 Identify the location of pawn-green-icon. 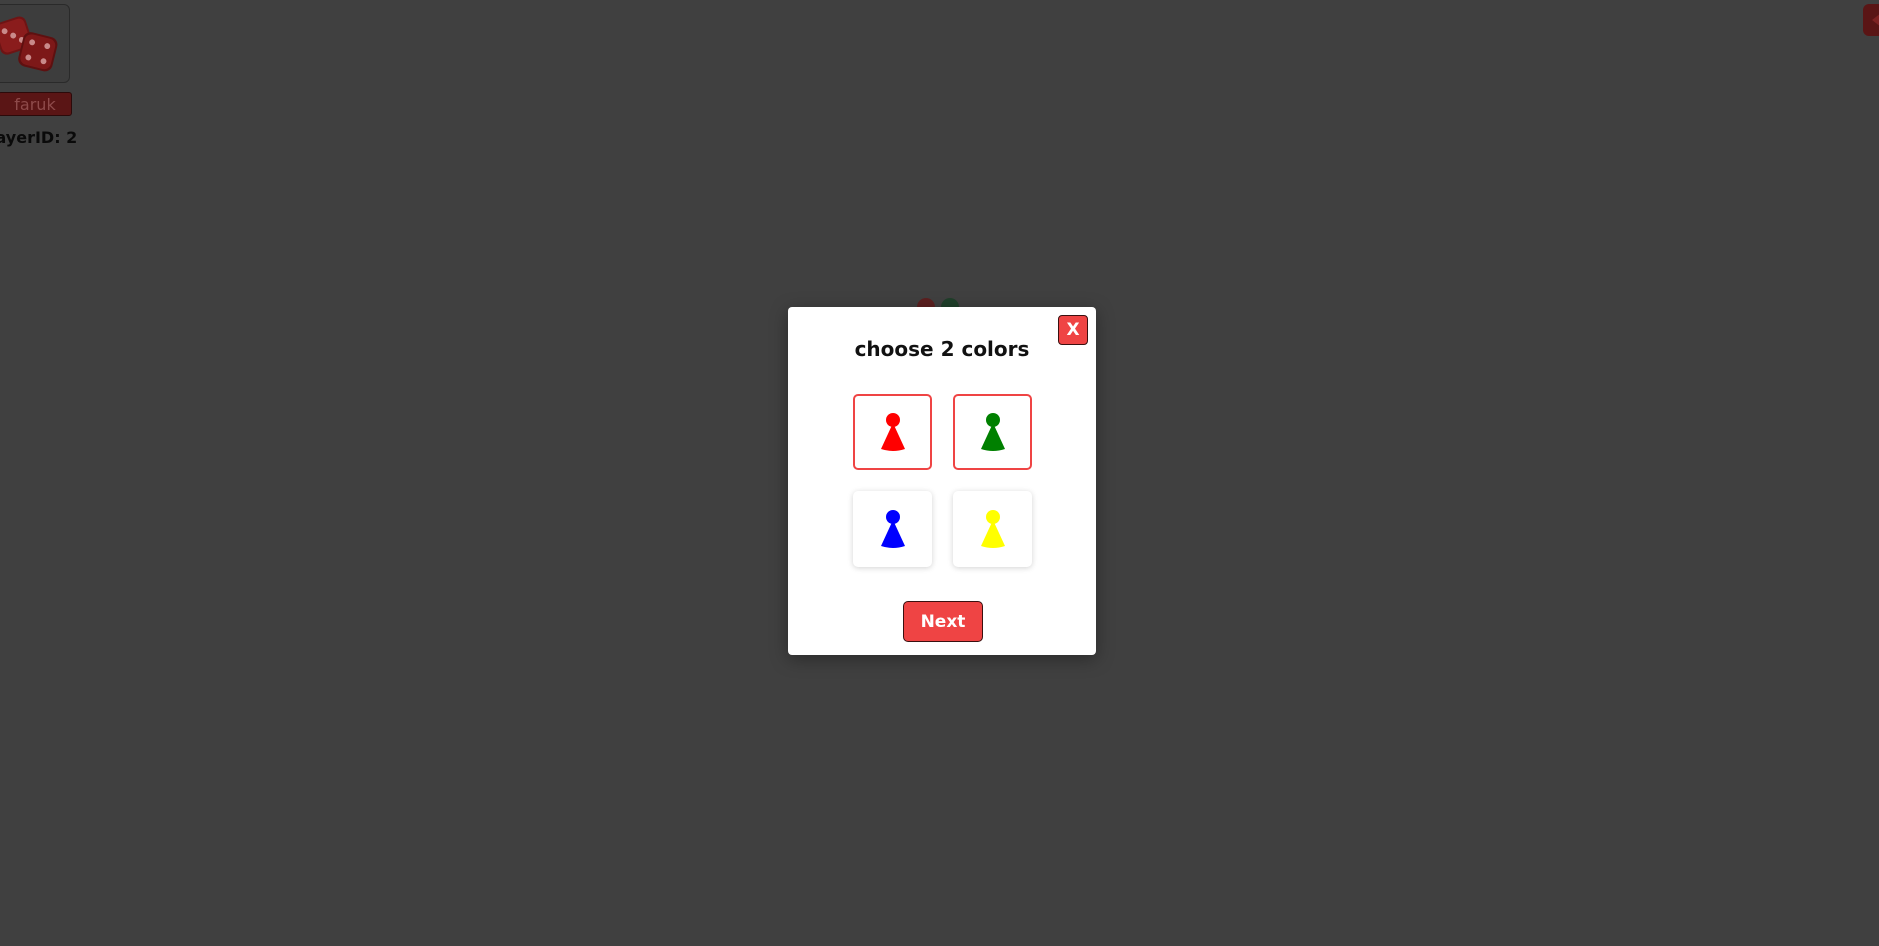
(992, 432).